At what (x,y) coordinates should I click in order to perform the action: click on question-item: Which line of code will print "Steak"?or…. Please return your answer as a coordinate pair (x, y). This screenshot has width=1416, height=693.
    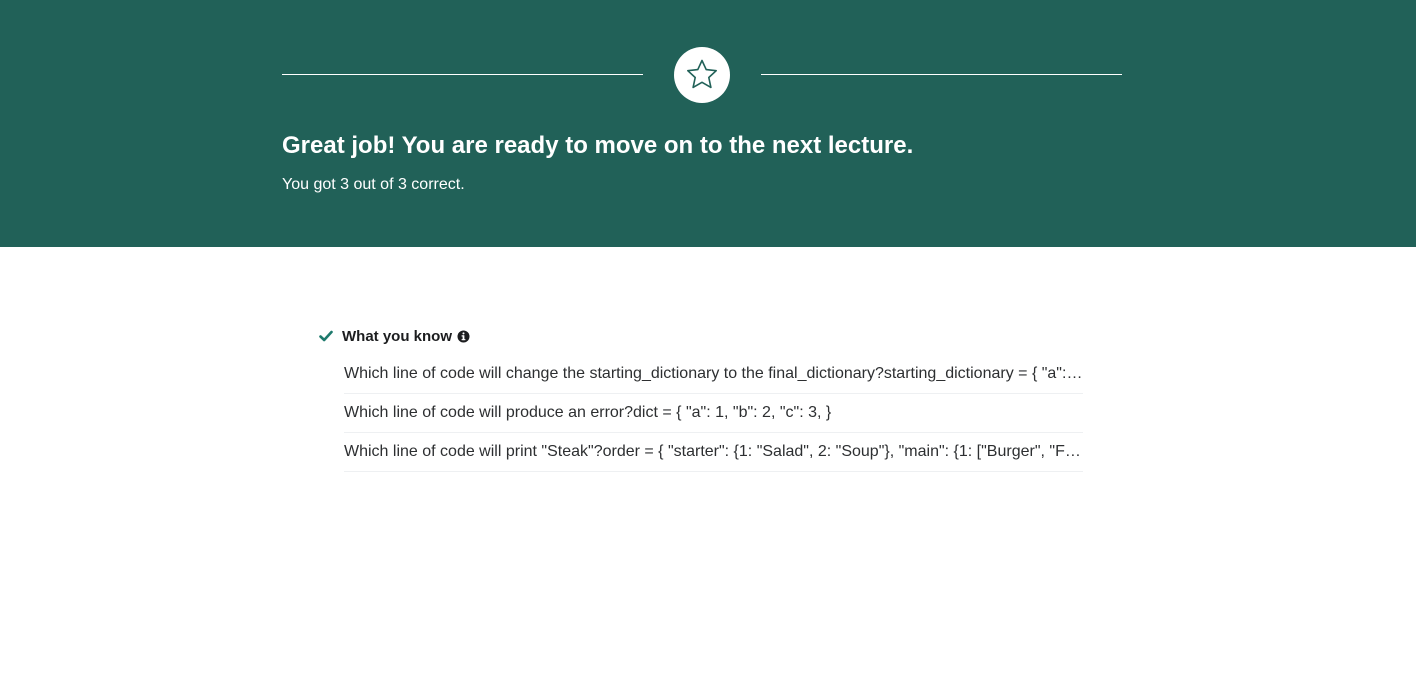
    Looking at the image, I should click on (713, 452).